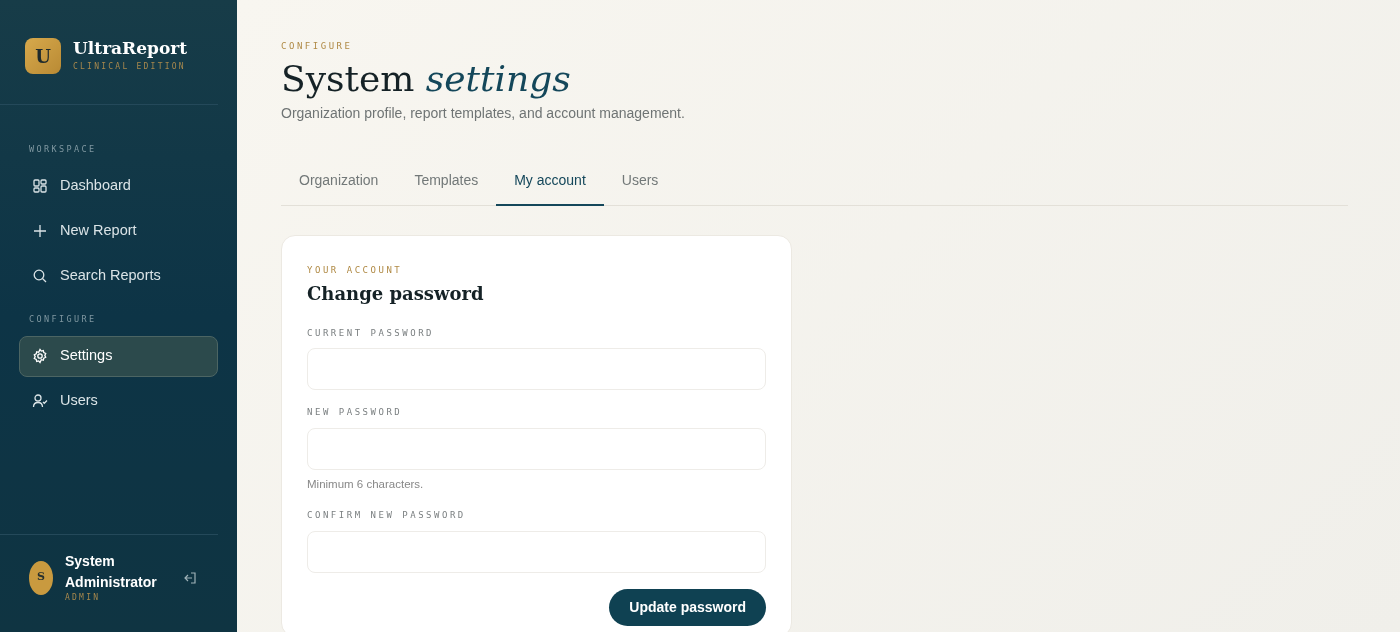  I want to click on section-heading: CONFIGURE, so click(63, 319).